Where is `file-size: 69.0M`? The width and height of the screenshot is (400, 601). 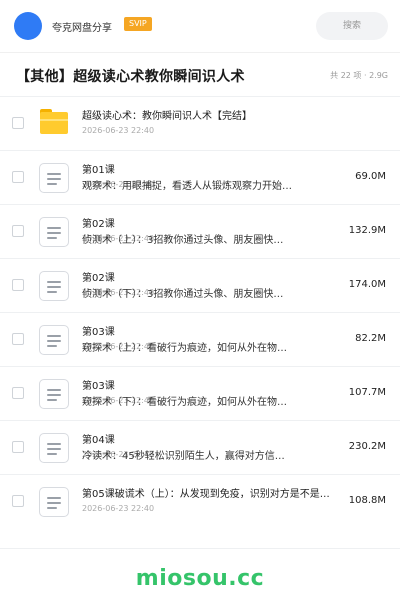
file-size: 69.0M is located at coordinates (370, 176).